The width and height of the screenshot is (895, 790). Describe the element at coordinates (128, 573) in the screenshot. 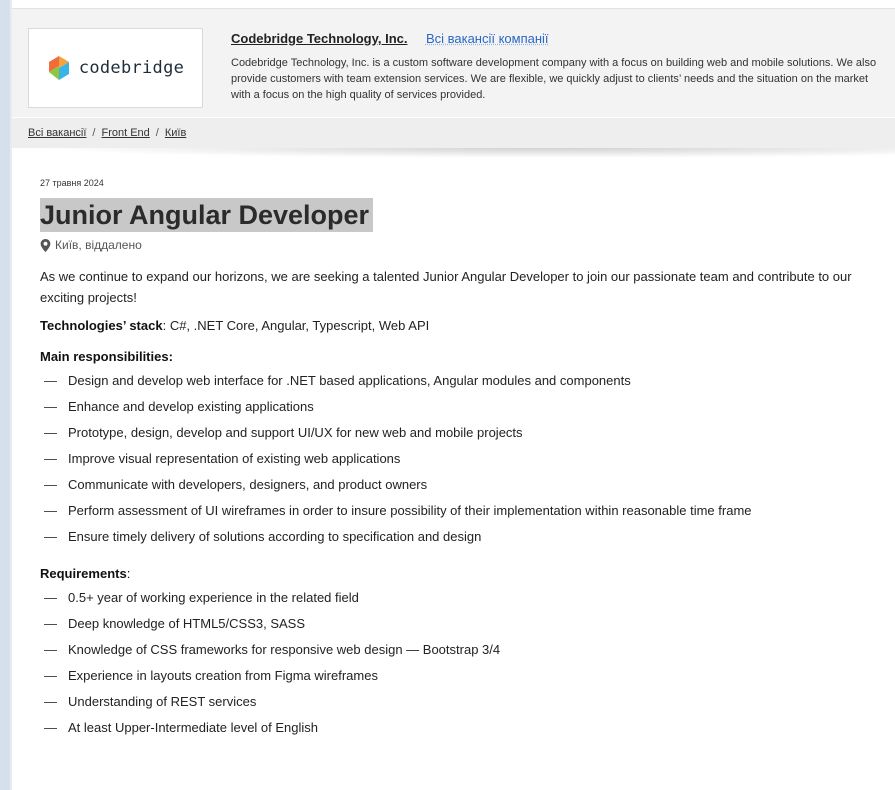

I see `requirements-colon: :` at that location.